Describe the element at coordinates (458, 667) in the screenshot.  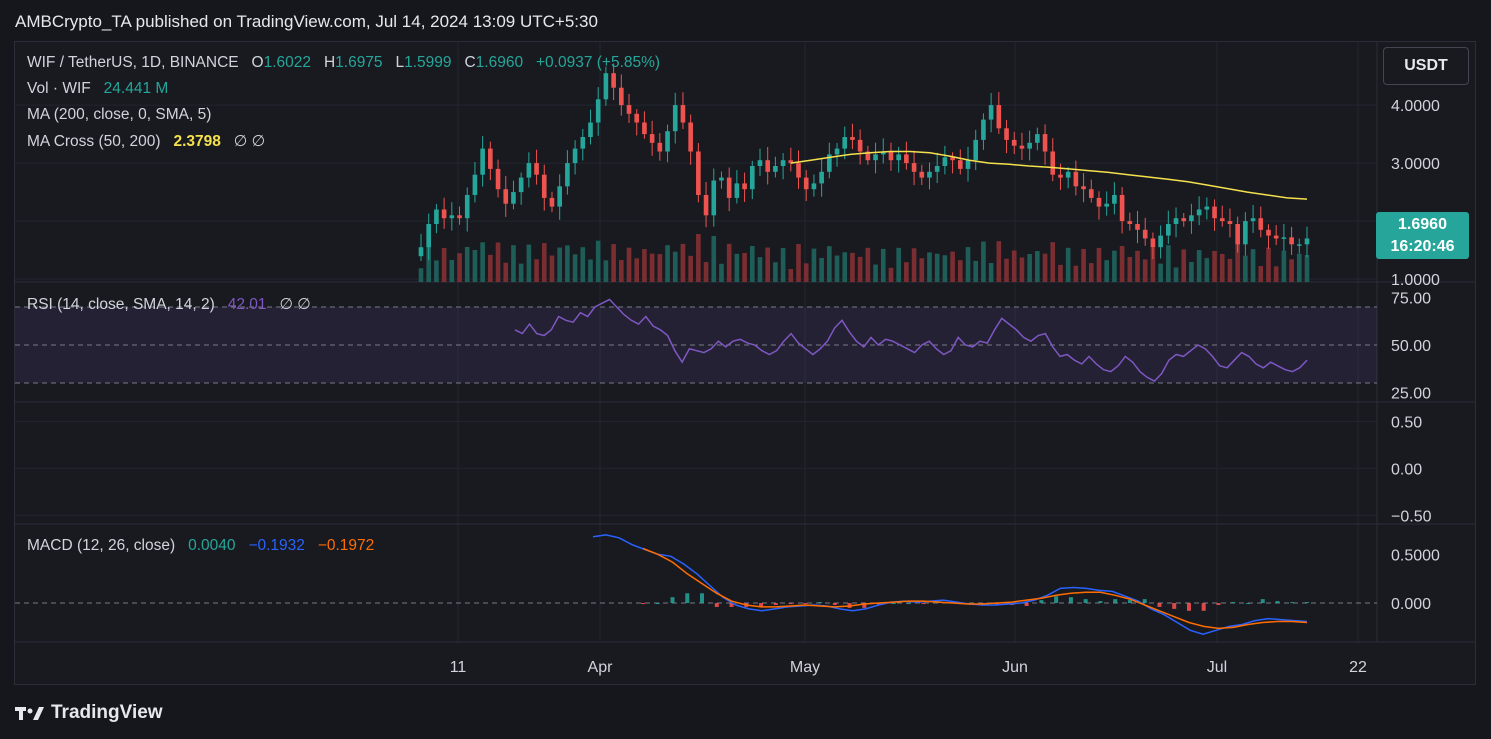
I see `time-axis-tick: 11` at that location.